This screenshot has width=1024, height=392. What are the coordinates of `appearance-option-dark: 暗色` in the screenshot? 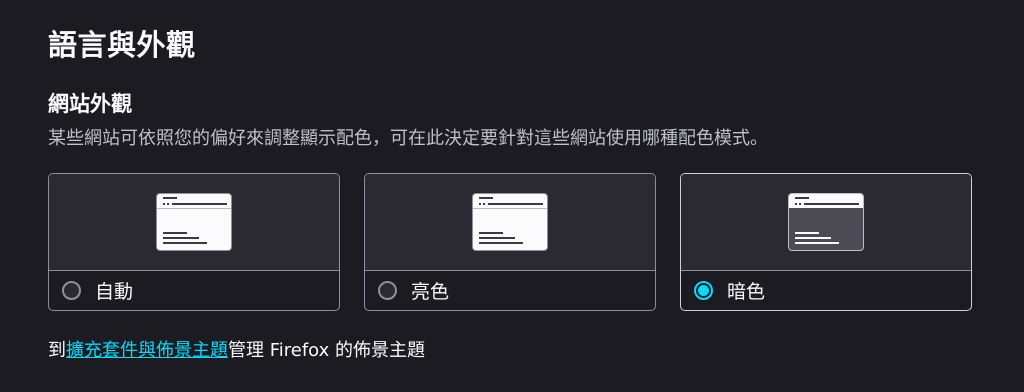 It's located at (826, 242).